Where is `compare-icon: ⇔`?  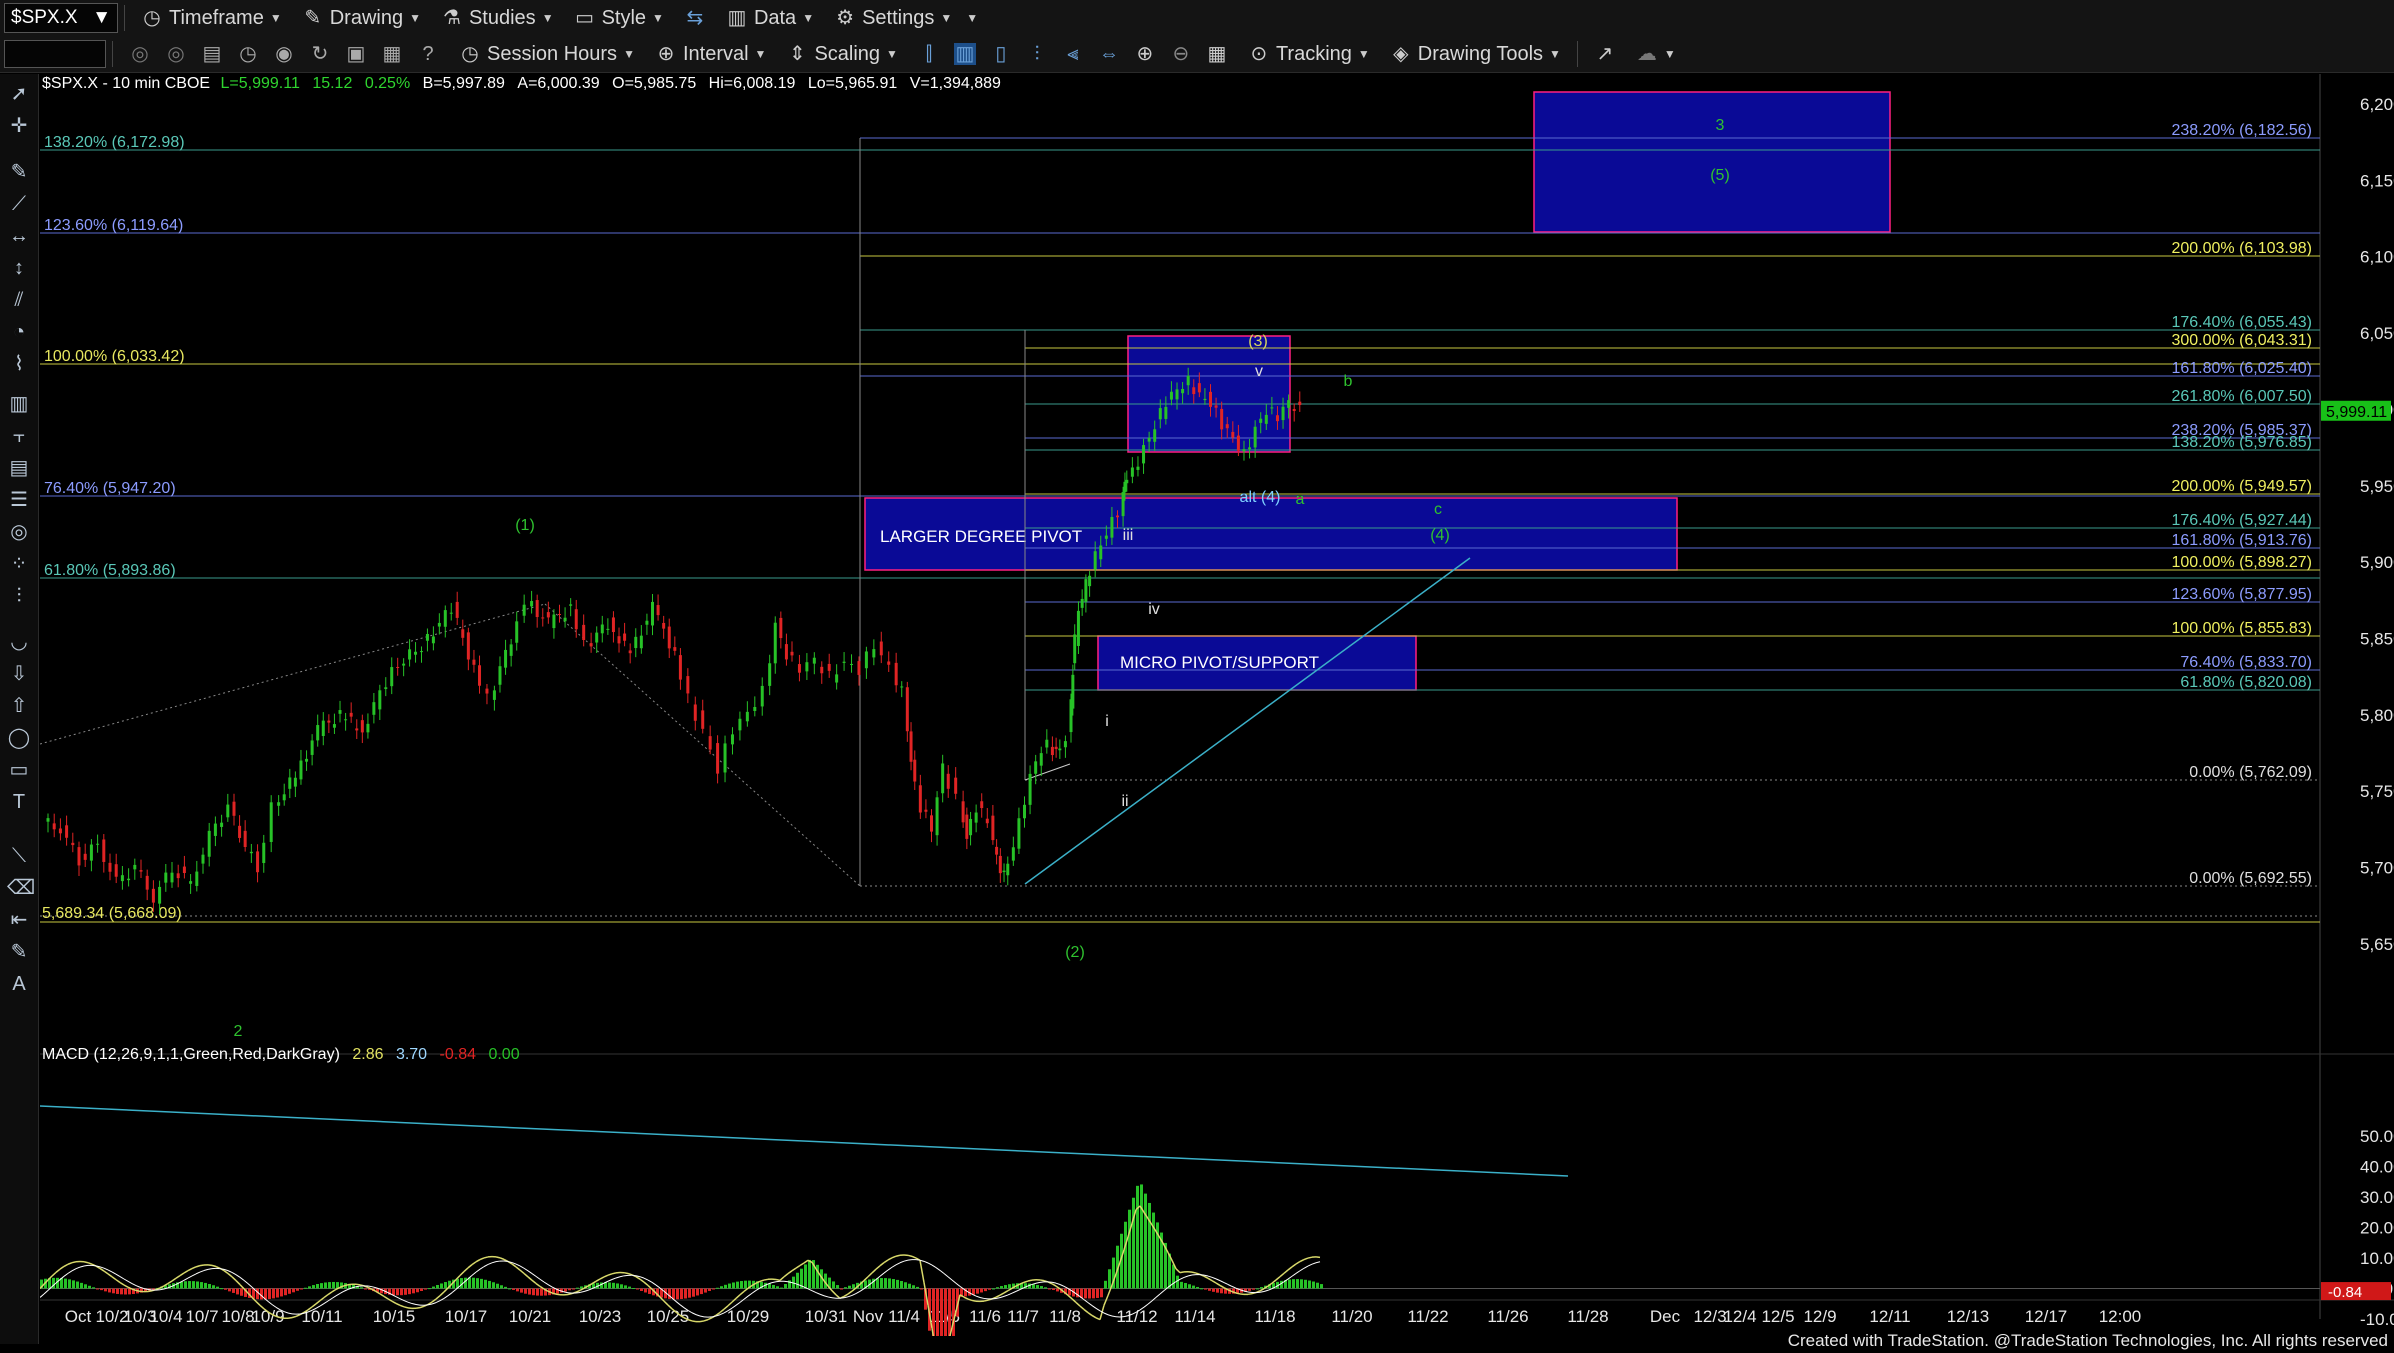 compare-icon: ⇔ is located at coordinates (1109, 54).